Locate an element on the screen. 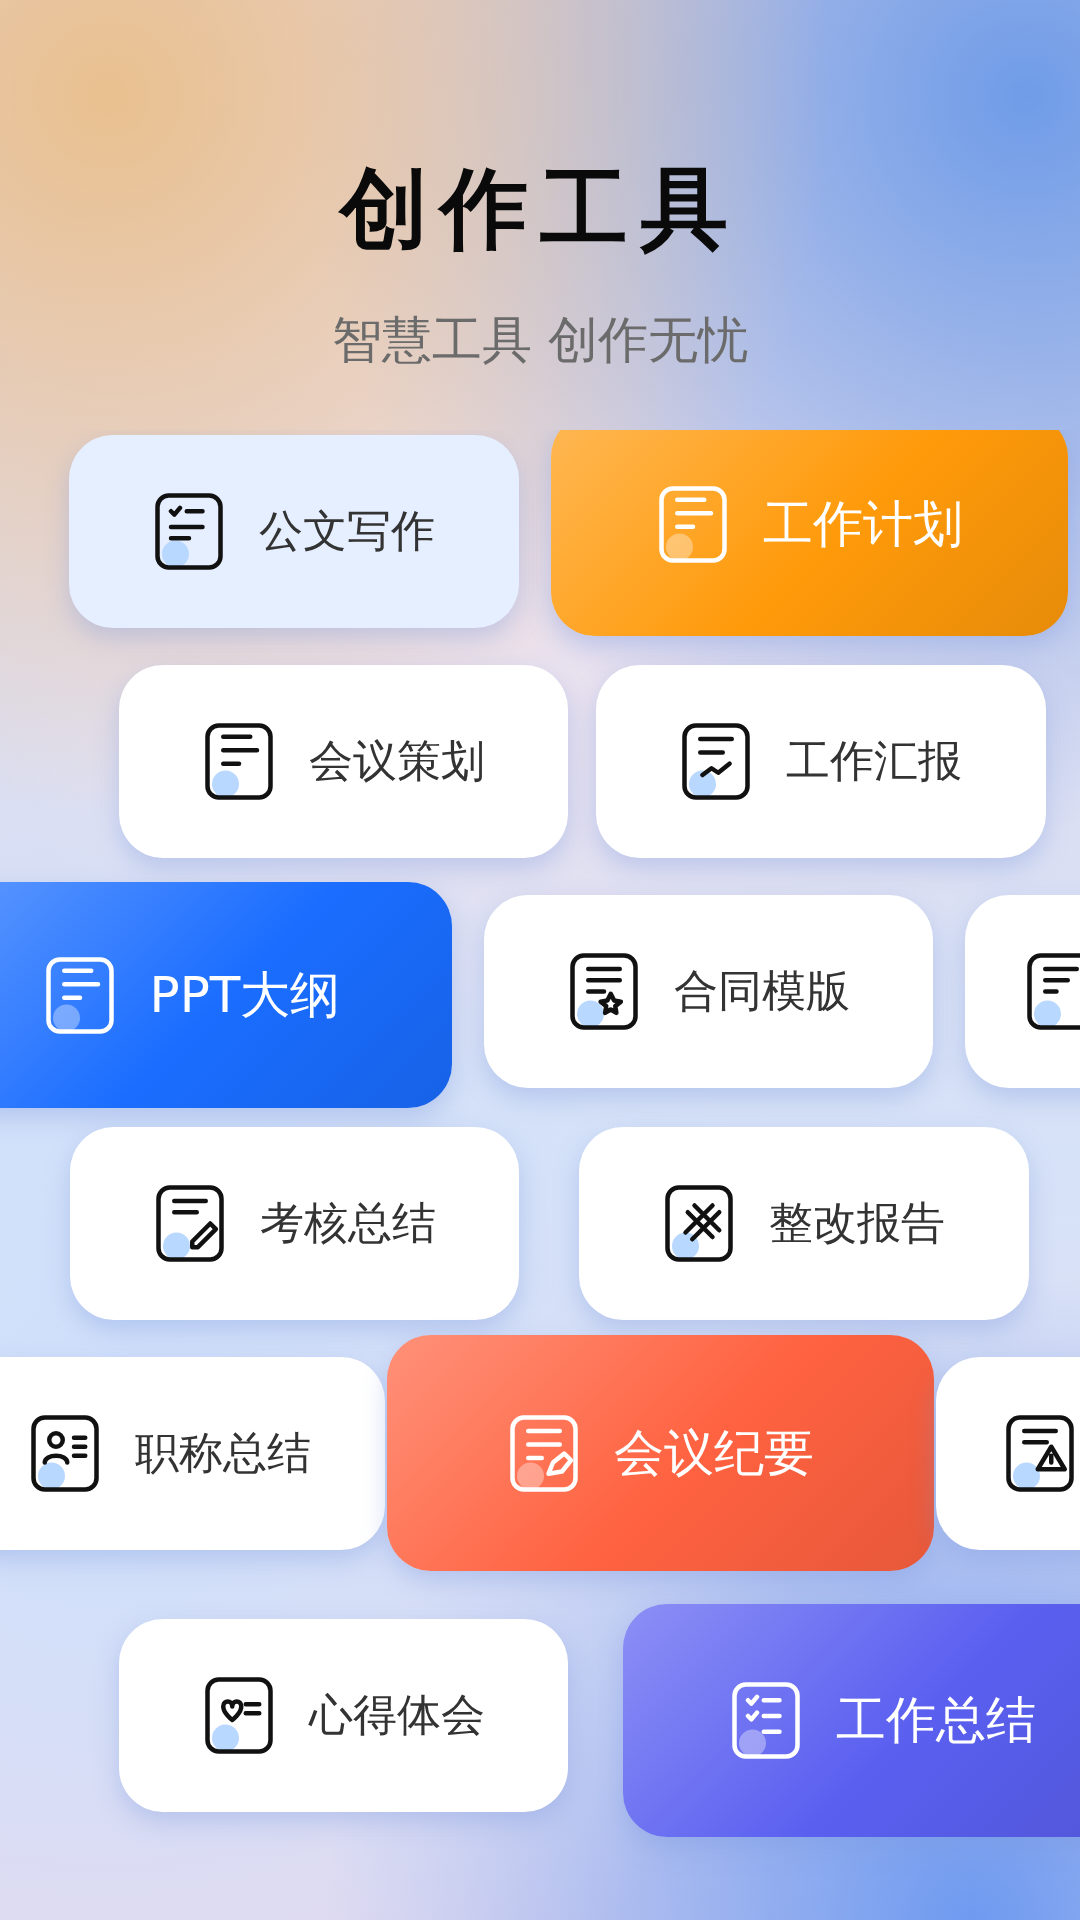 This screenshot has height=1920, width=1080. tool-card: PPT大纲 is located at coordinates (226, 995).